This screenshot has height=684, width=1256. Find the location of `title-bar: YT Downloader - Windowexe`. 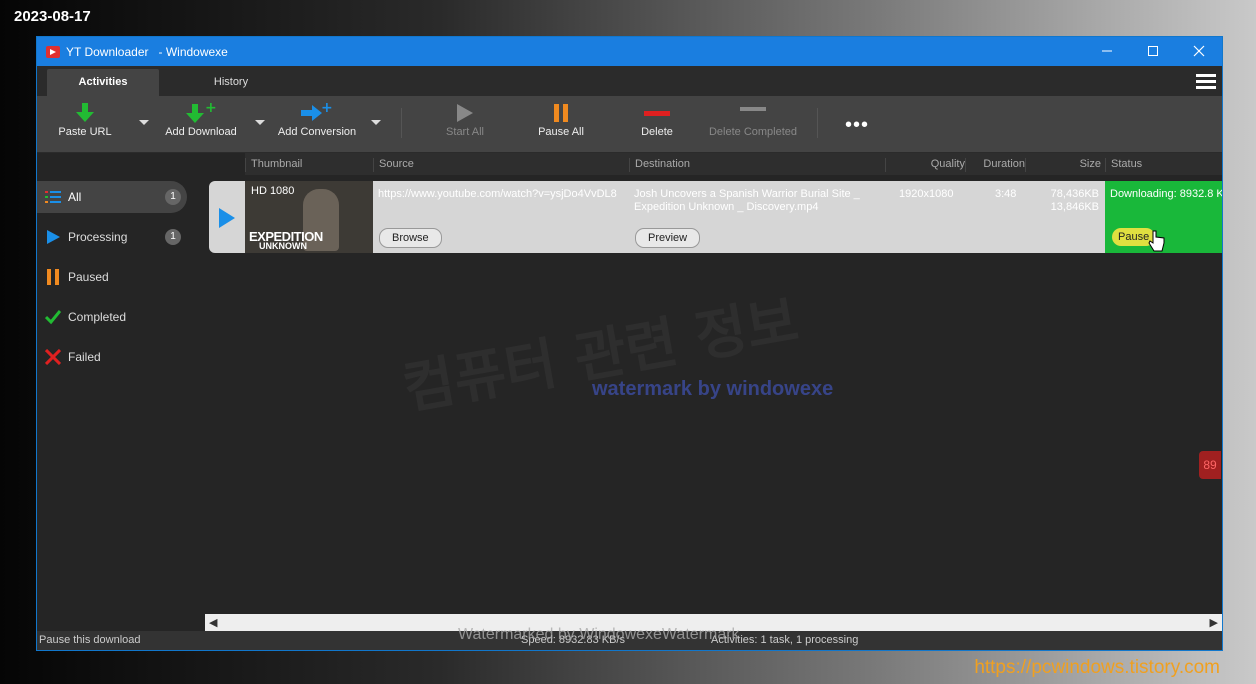

title-bar: YT Downloader - Windowexe is located at coordinates (629, 51).